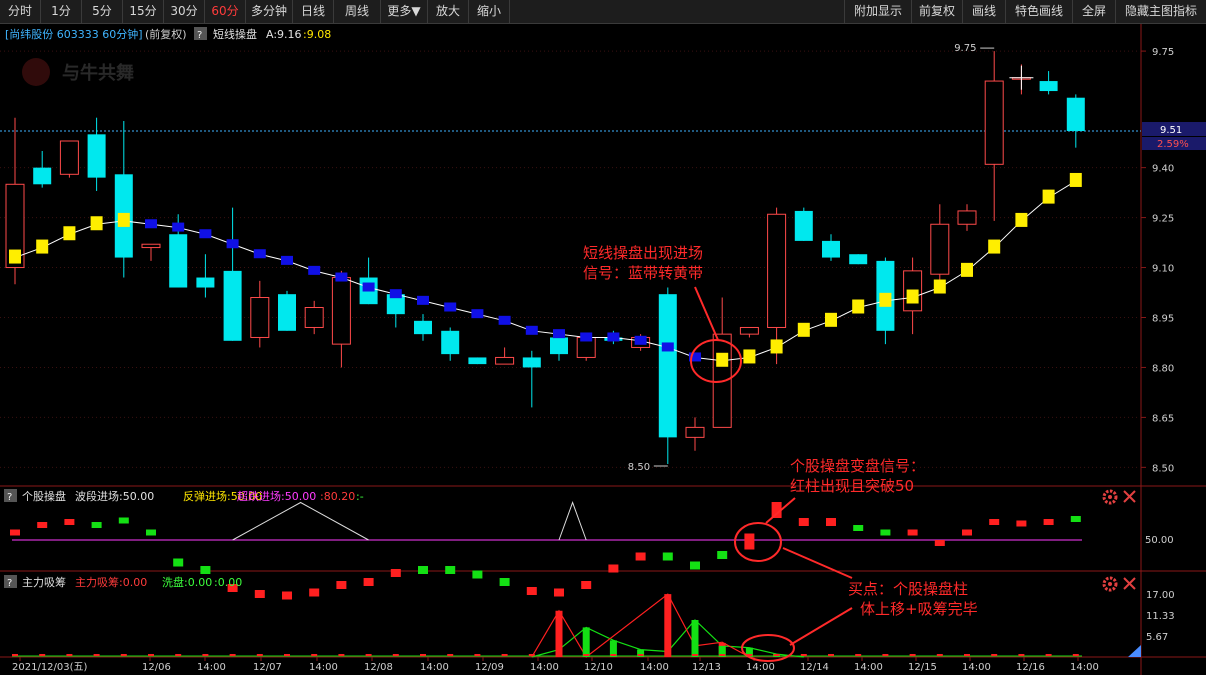 This screenshot has width=1206, height=675. I want to click on indicator-a: A:9.16, so click(284, 34).